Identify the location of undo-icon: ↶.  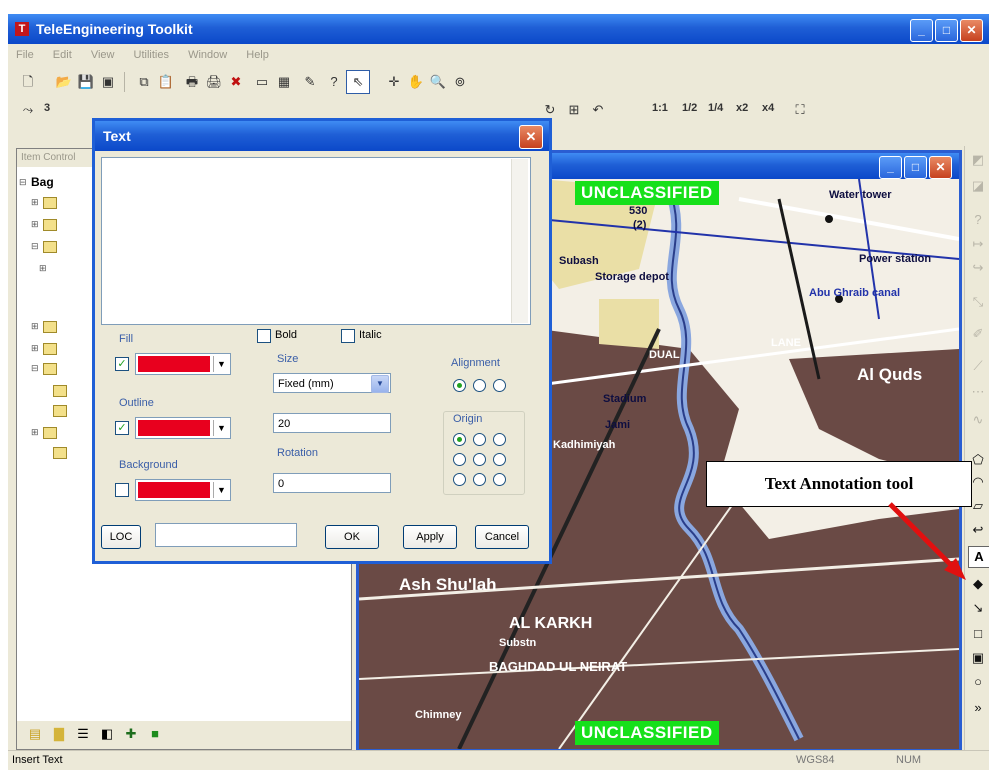
(598, 110).